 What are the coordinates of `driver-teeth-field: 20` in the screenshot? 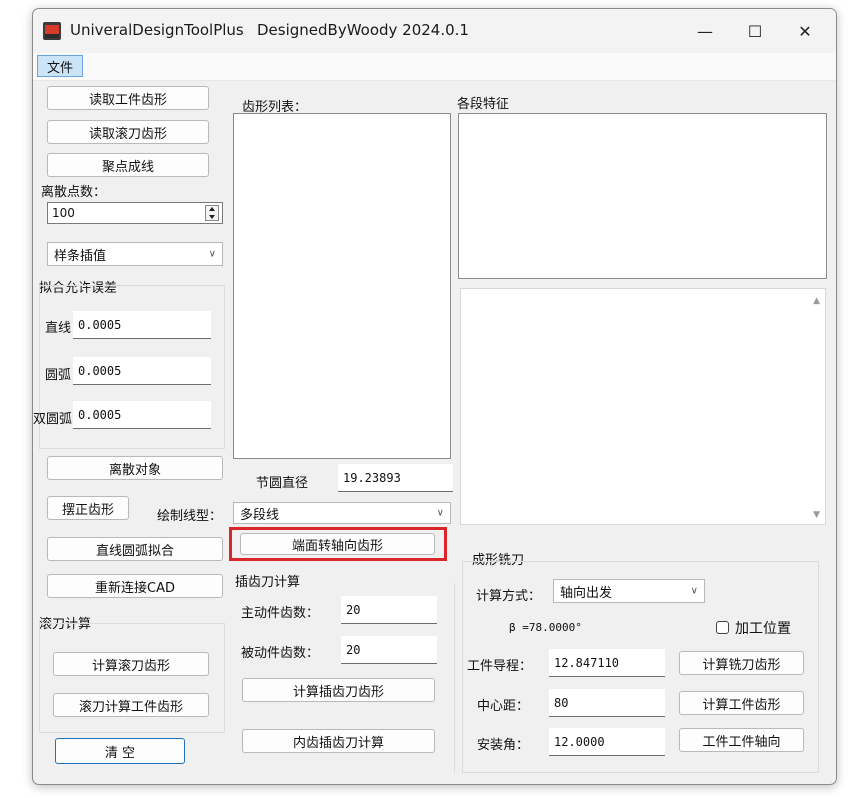 It's located at (389, 610).